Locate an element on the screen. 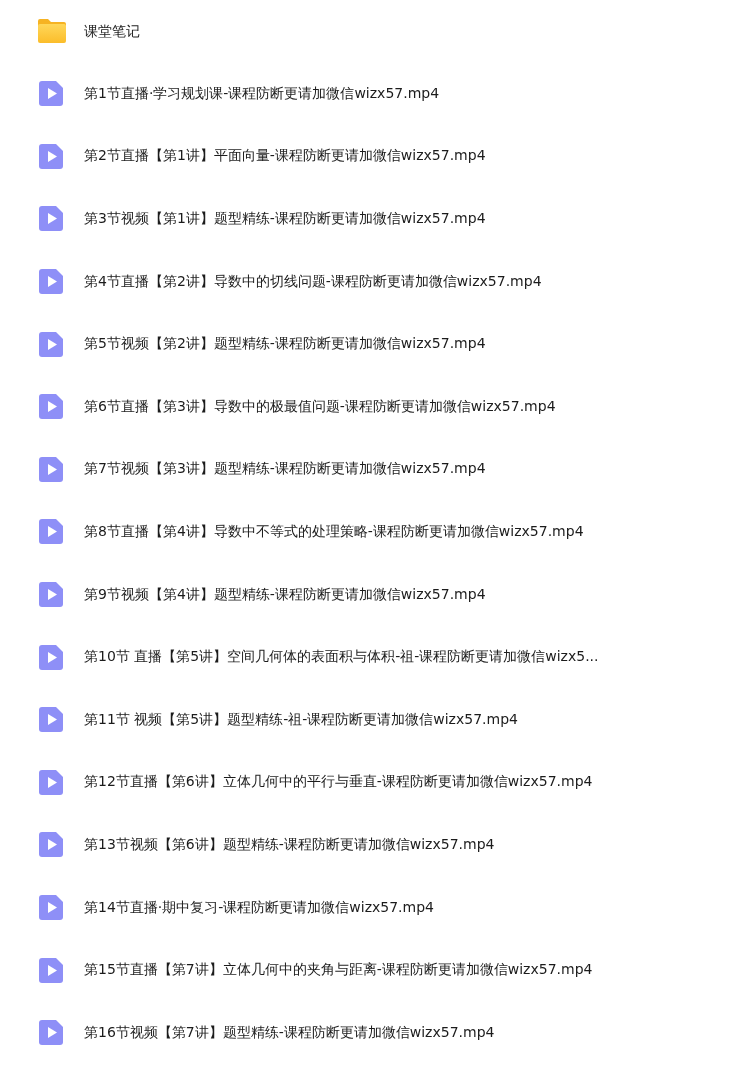  file-name: 第11节 视频【第5讲】题型精练-祖-课程防断更请加微信wizx57.mp4 is located at coordinates (301, 719).